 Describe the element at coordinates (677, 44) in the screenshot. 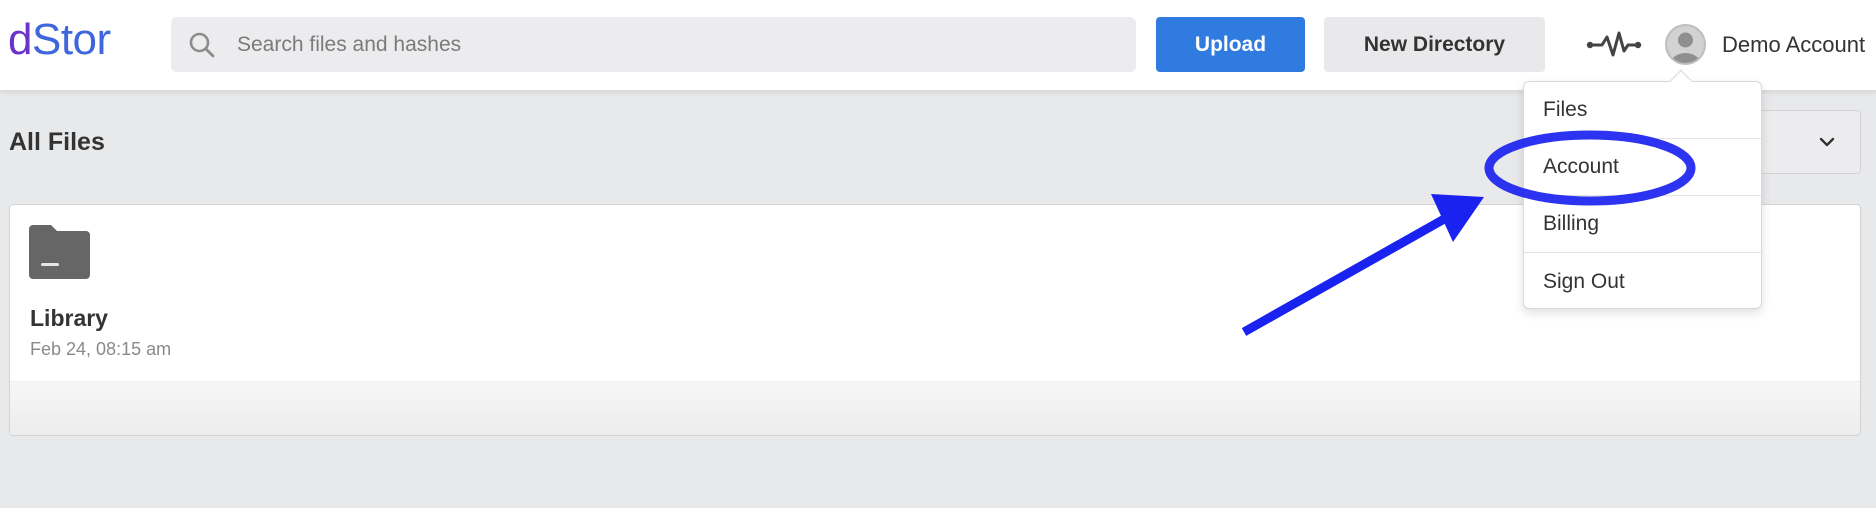

I see `search-input` at that location.